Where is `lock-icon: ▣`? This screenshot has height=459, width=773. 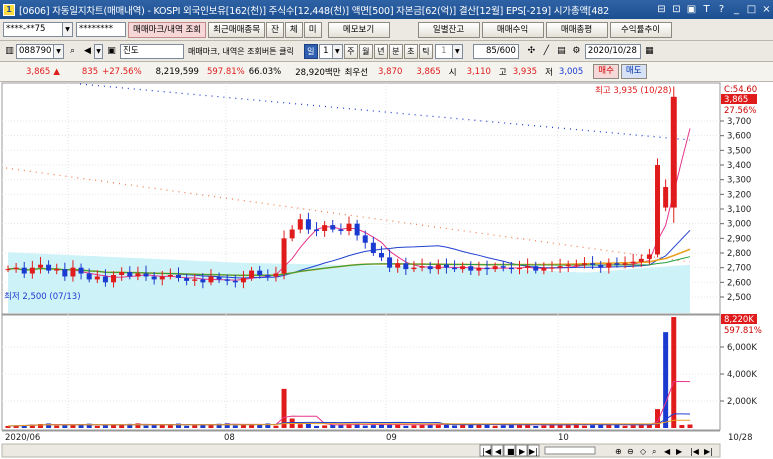 lock-icon: ▣ is located at coordinates (111, 51).